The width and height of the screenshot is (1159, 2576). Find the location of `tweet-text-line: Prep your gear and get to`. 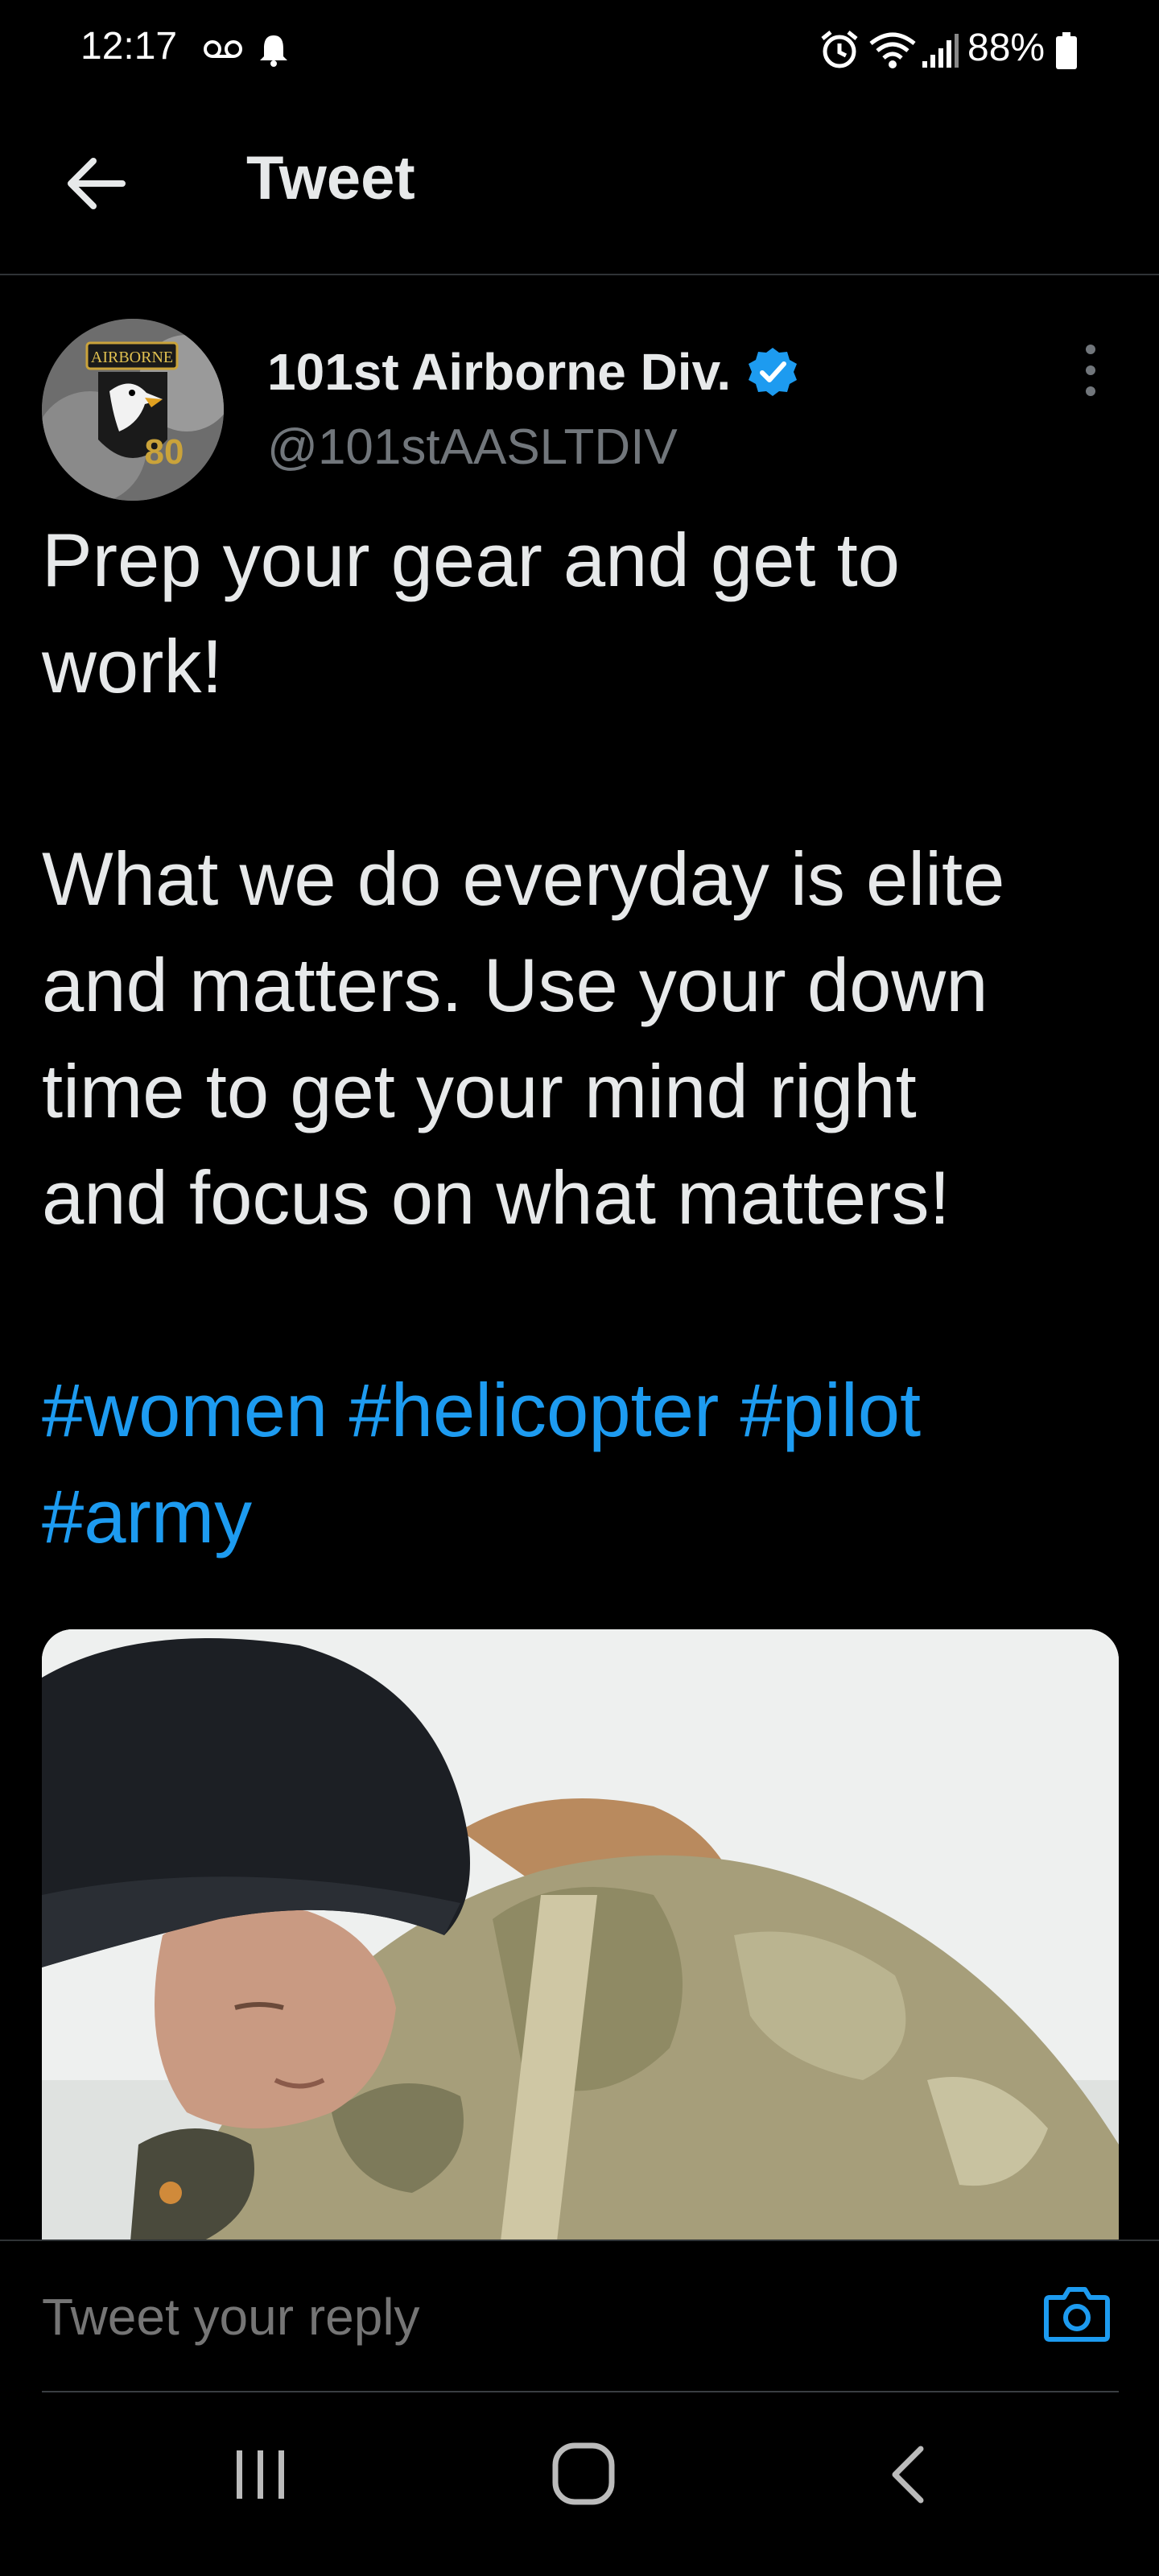

tweet-text-line: Prep your gear and get to is located at coordinates (471, 560).